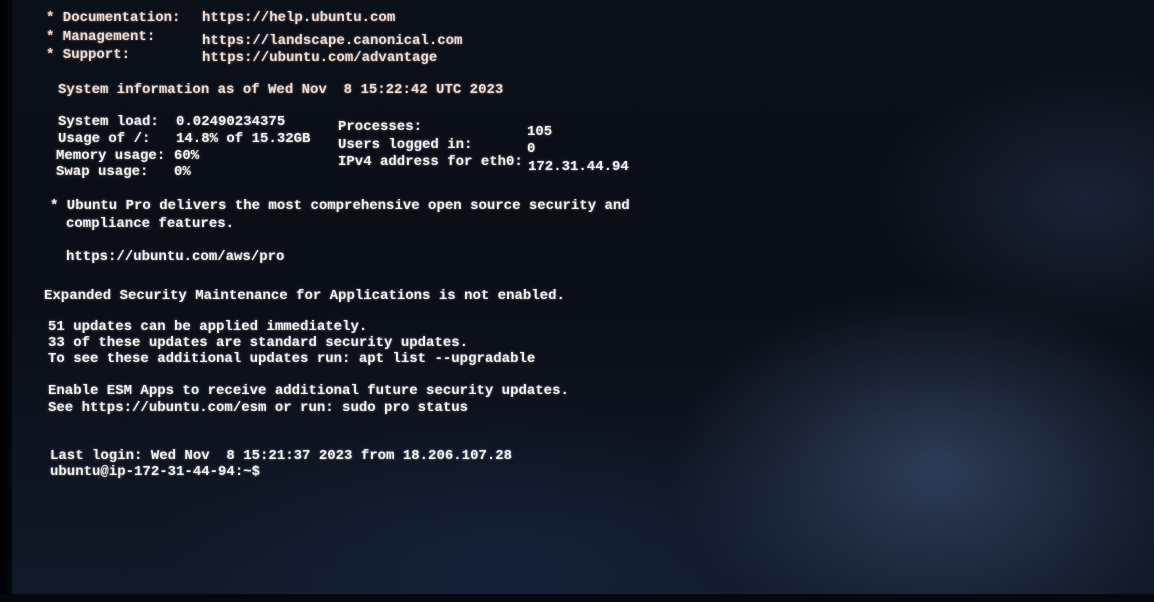  I want to click on updates-line-1: 51 updates can be applied immediately., so click(208, 327).